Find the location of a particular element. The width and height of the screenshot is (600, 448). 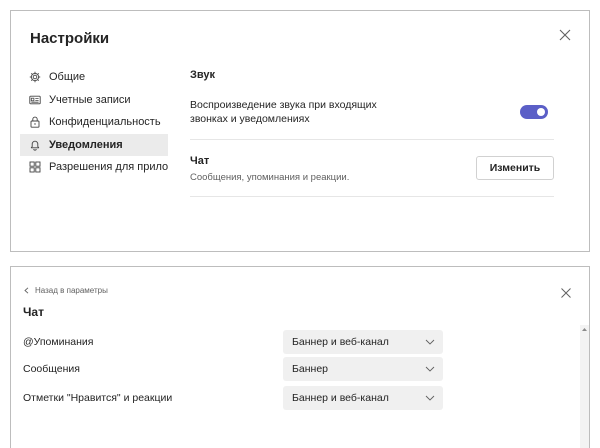

messages-row: Сообщения Баннер is located at coordinates (233, 369).